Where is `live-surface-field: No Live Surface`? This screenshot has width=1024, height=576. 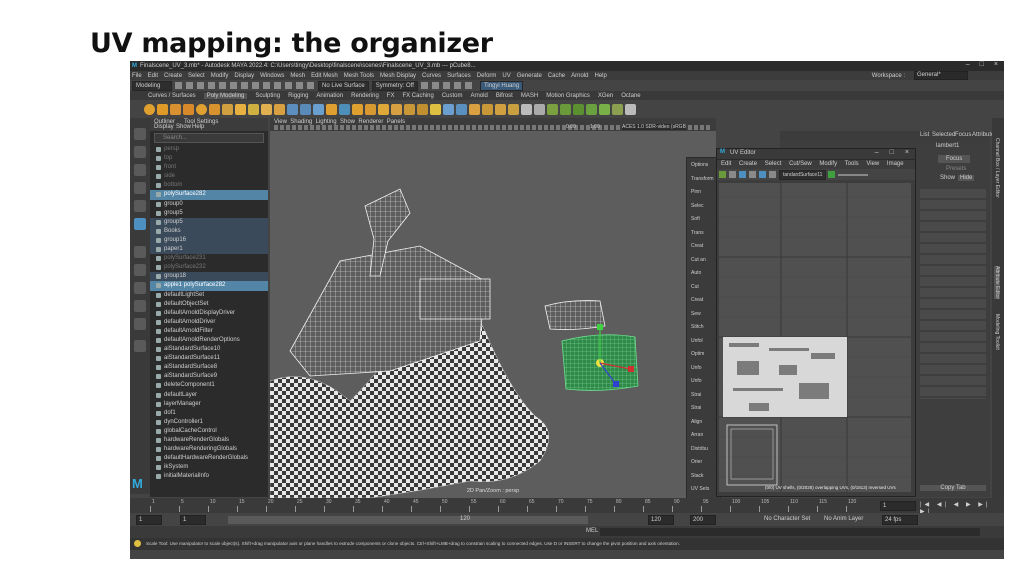 live-surface-field: No Live Surface is located at coordinates (343, 85).